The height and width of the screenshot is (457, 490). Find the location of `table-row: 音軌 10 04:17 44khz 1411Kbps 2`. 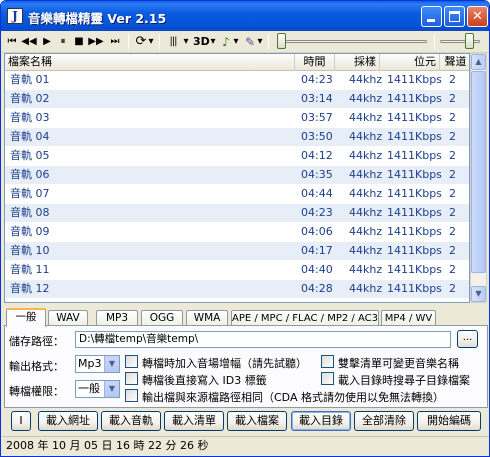

table-row: 音軌 10 04:17 44khz 1411Kbps 2 is located at coordinates (237, 251).